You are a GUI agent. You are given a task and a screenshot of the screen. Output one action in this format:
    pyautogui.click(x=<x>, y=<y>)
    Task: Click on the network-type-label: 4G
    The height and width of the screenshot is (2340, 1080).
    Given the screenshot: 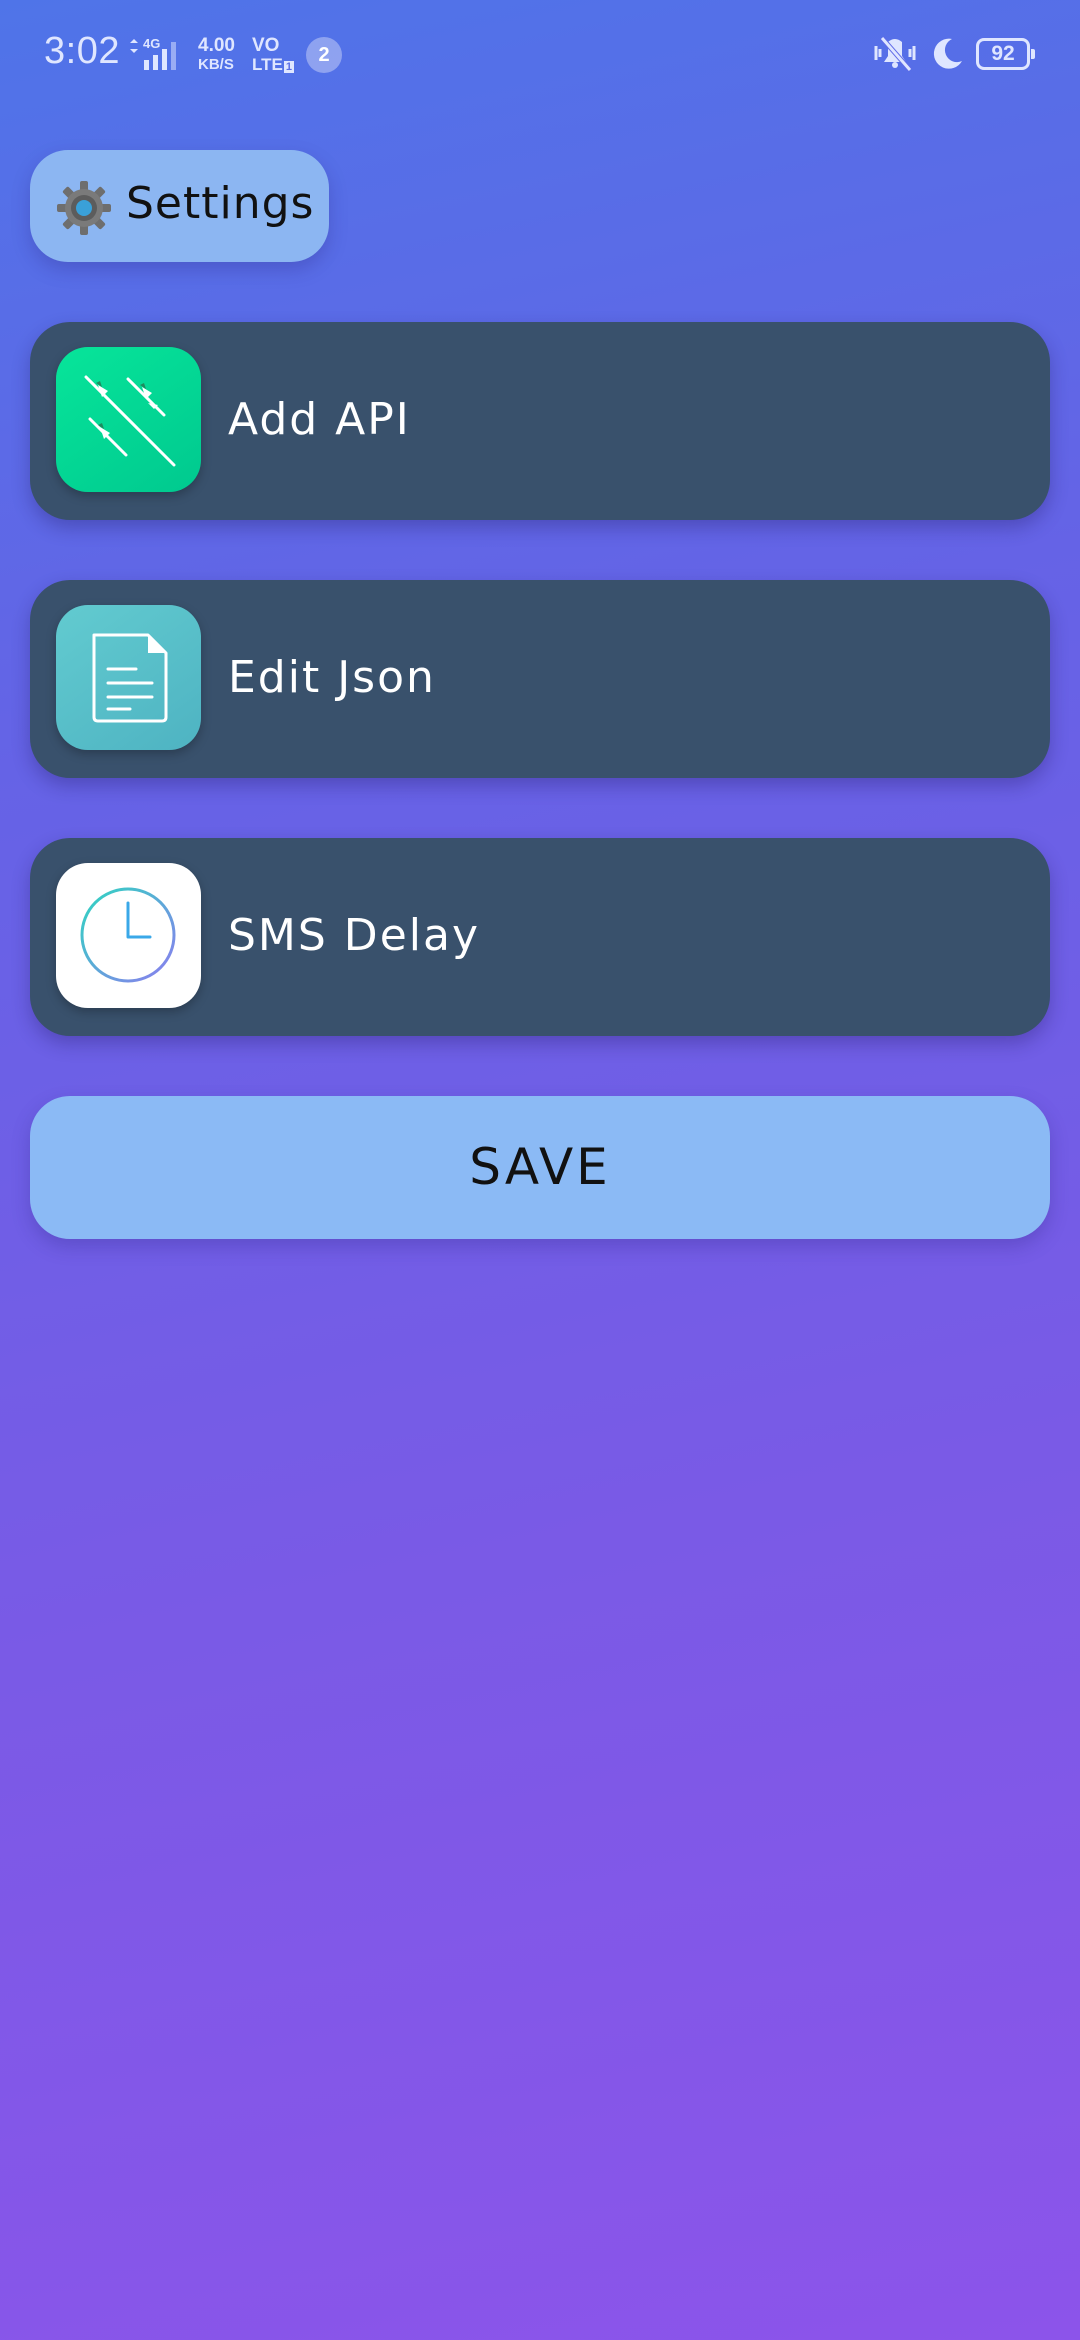 What is the action you would take?
    pyautogui.click(x=151, y=43)
    